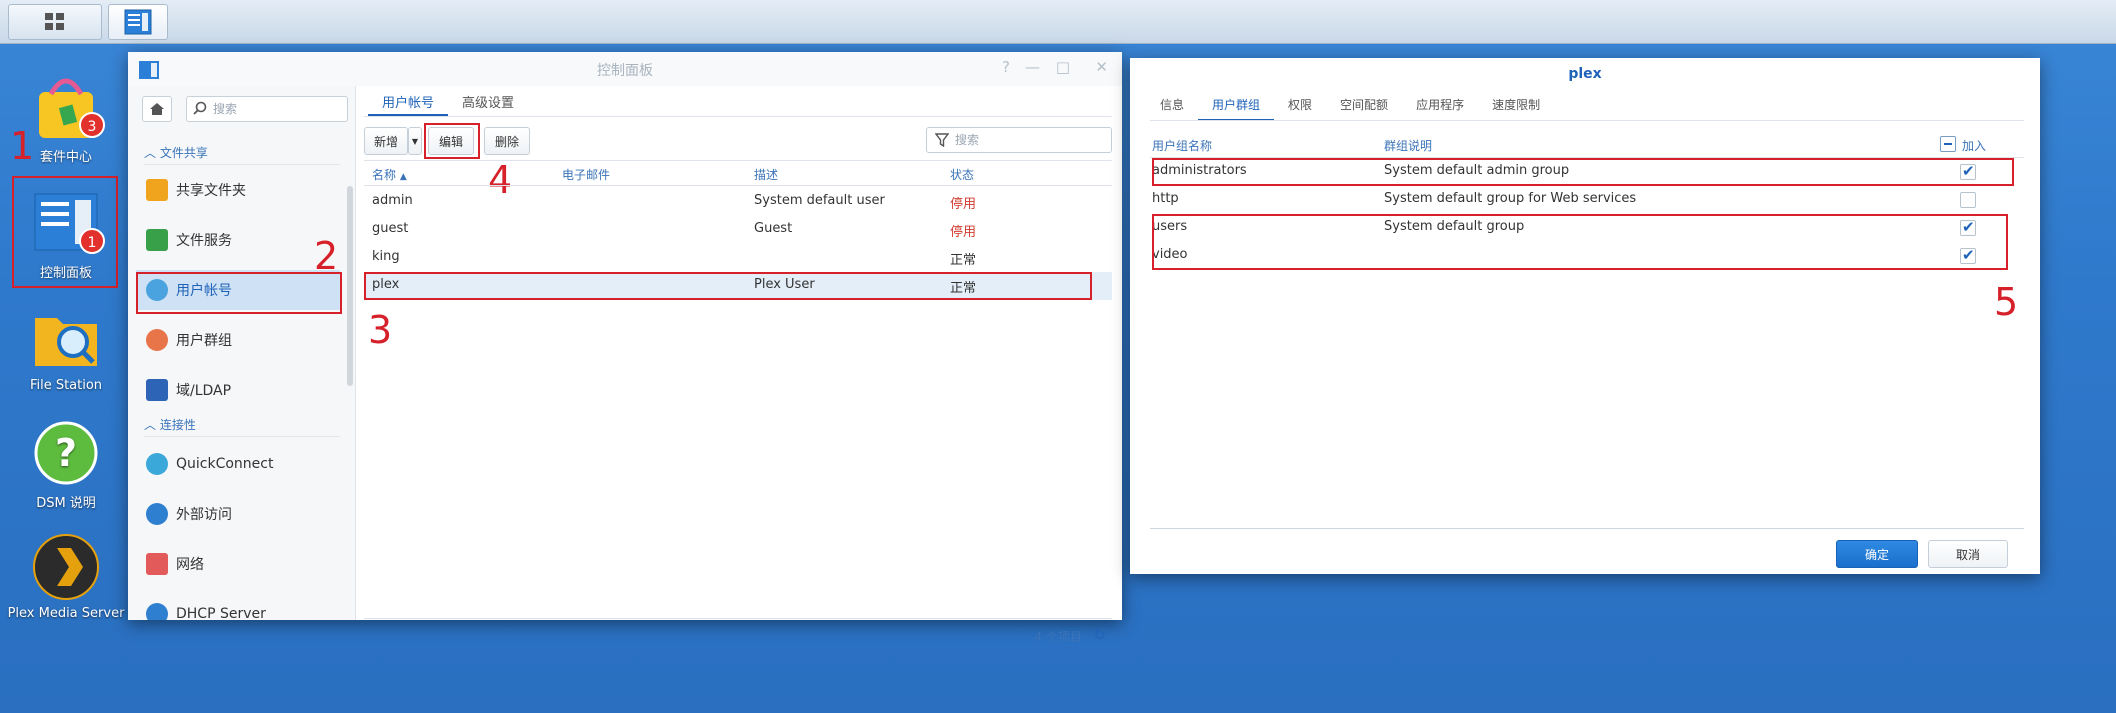  Describe the element at coordinates (238, 514) in the screenshot. I see `sidebar-item-external-access: 外部访问` at that location.